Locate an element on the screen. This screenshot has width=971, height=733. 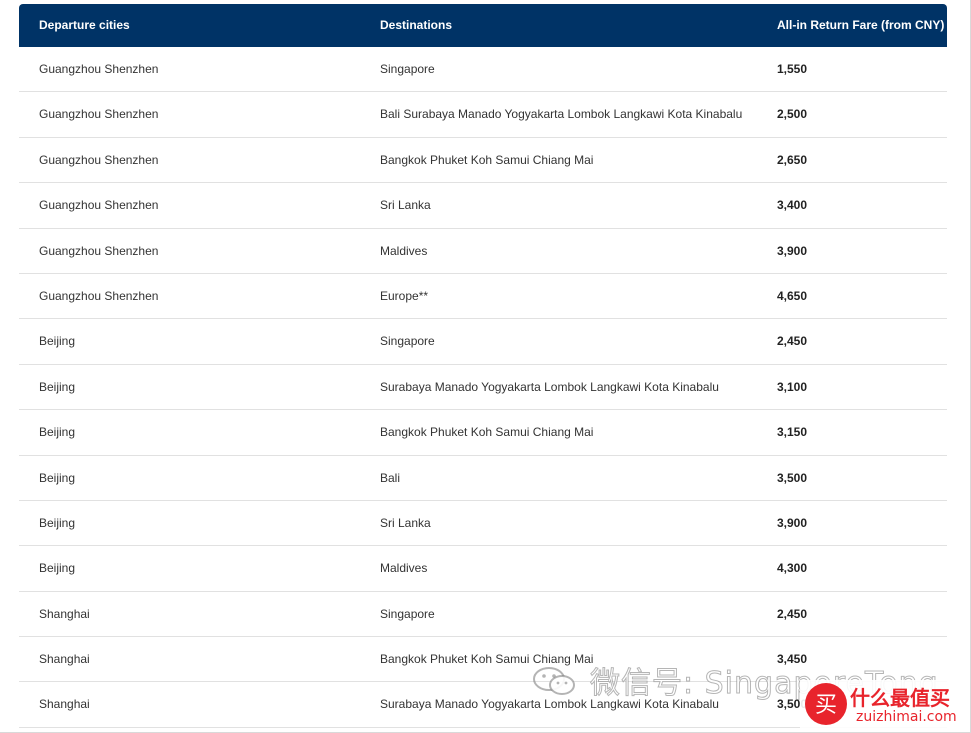
fare-cell: 2,650 is located at coordinates (792, 159).